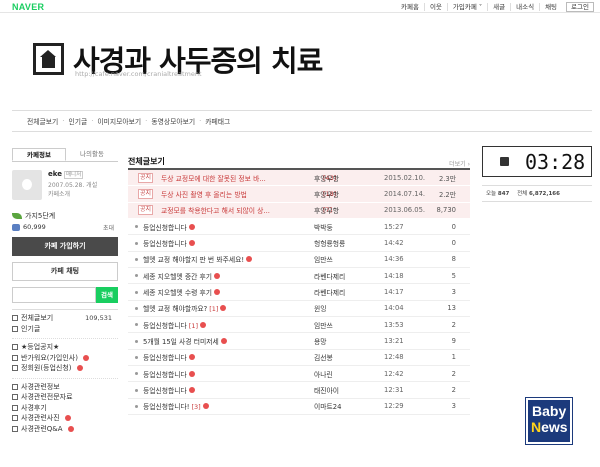 This screenshot has height=467, width=600. I want to click on cafe-url: http://cafe.naver.com/cranialtreatment, so click(138, 74).